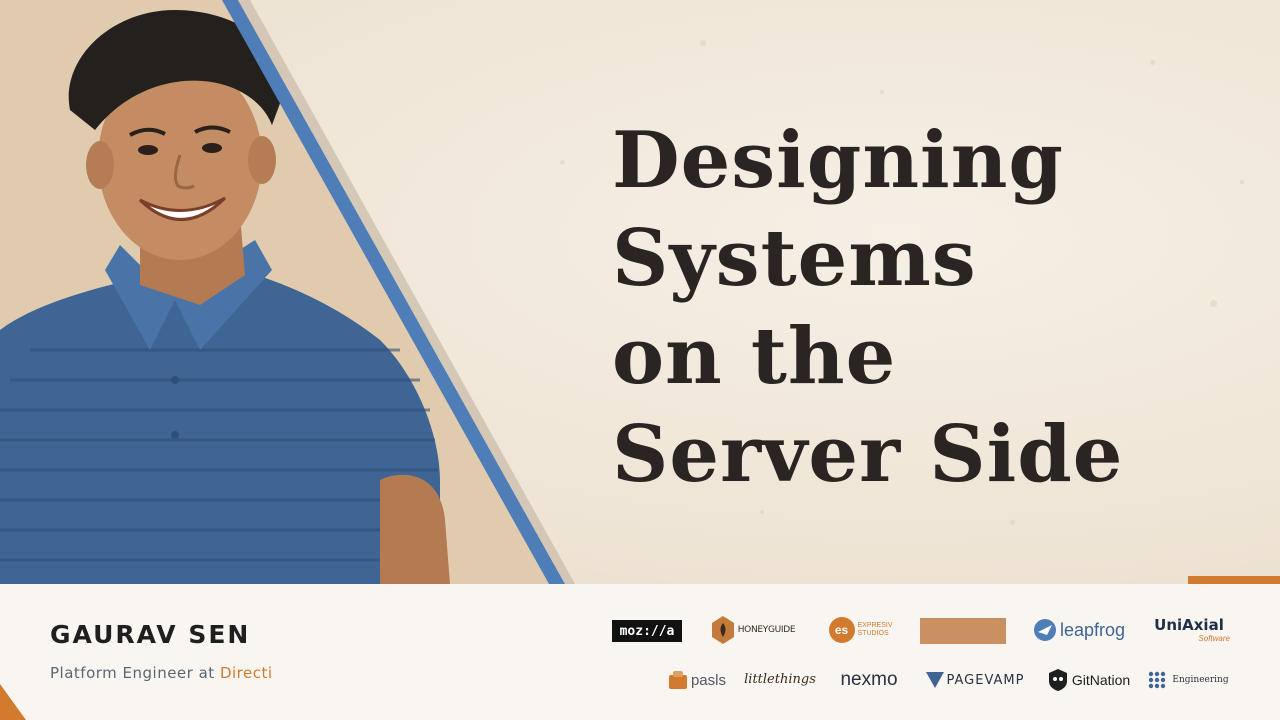 The width and height of the screenshot is (1280, 720). Describe the element at coordinates (1057, 680) in the screenshot. I see `gitnation-icon` at that location.